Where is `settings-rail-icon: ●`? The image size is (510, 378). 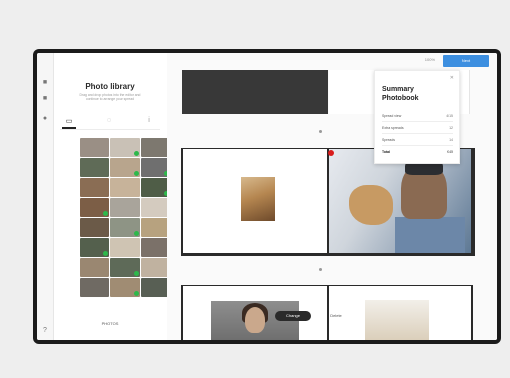 settings-rail-icon: ● is located at coordinates (45, 119).